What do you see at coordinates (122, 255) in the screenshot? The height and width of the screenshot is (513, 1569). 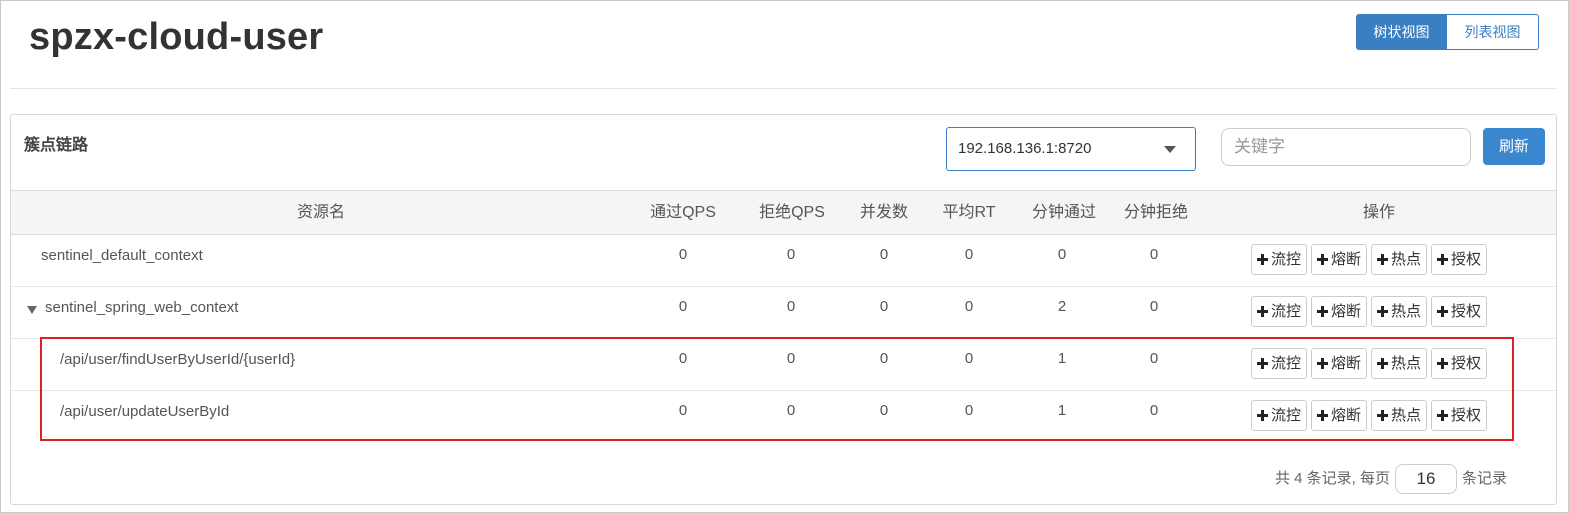 I see `resource-name: sentinel_default_context` at bounding box center [122, 255].